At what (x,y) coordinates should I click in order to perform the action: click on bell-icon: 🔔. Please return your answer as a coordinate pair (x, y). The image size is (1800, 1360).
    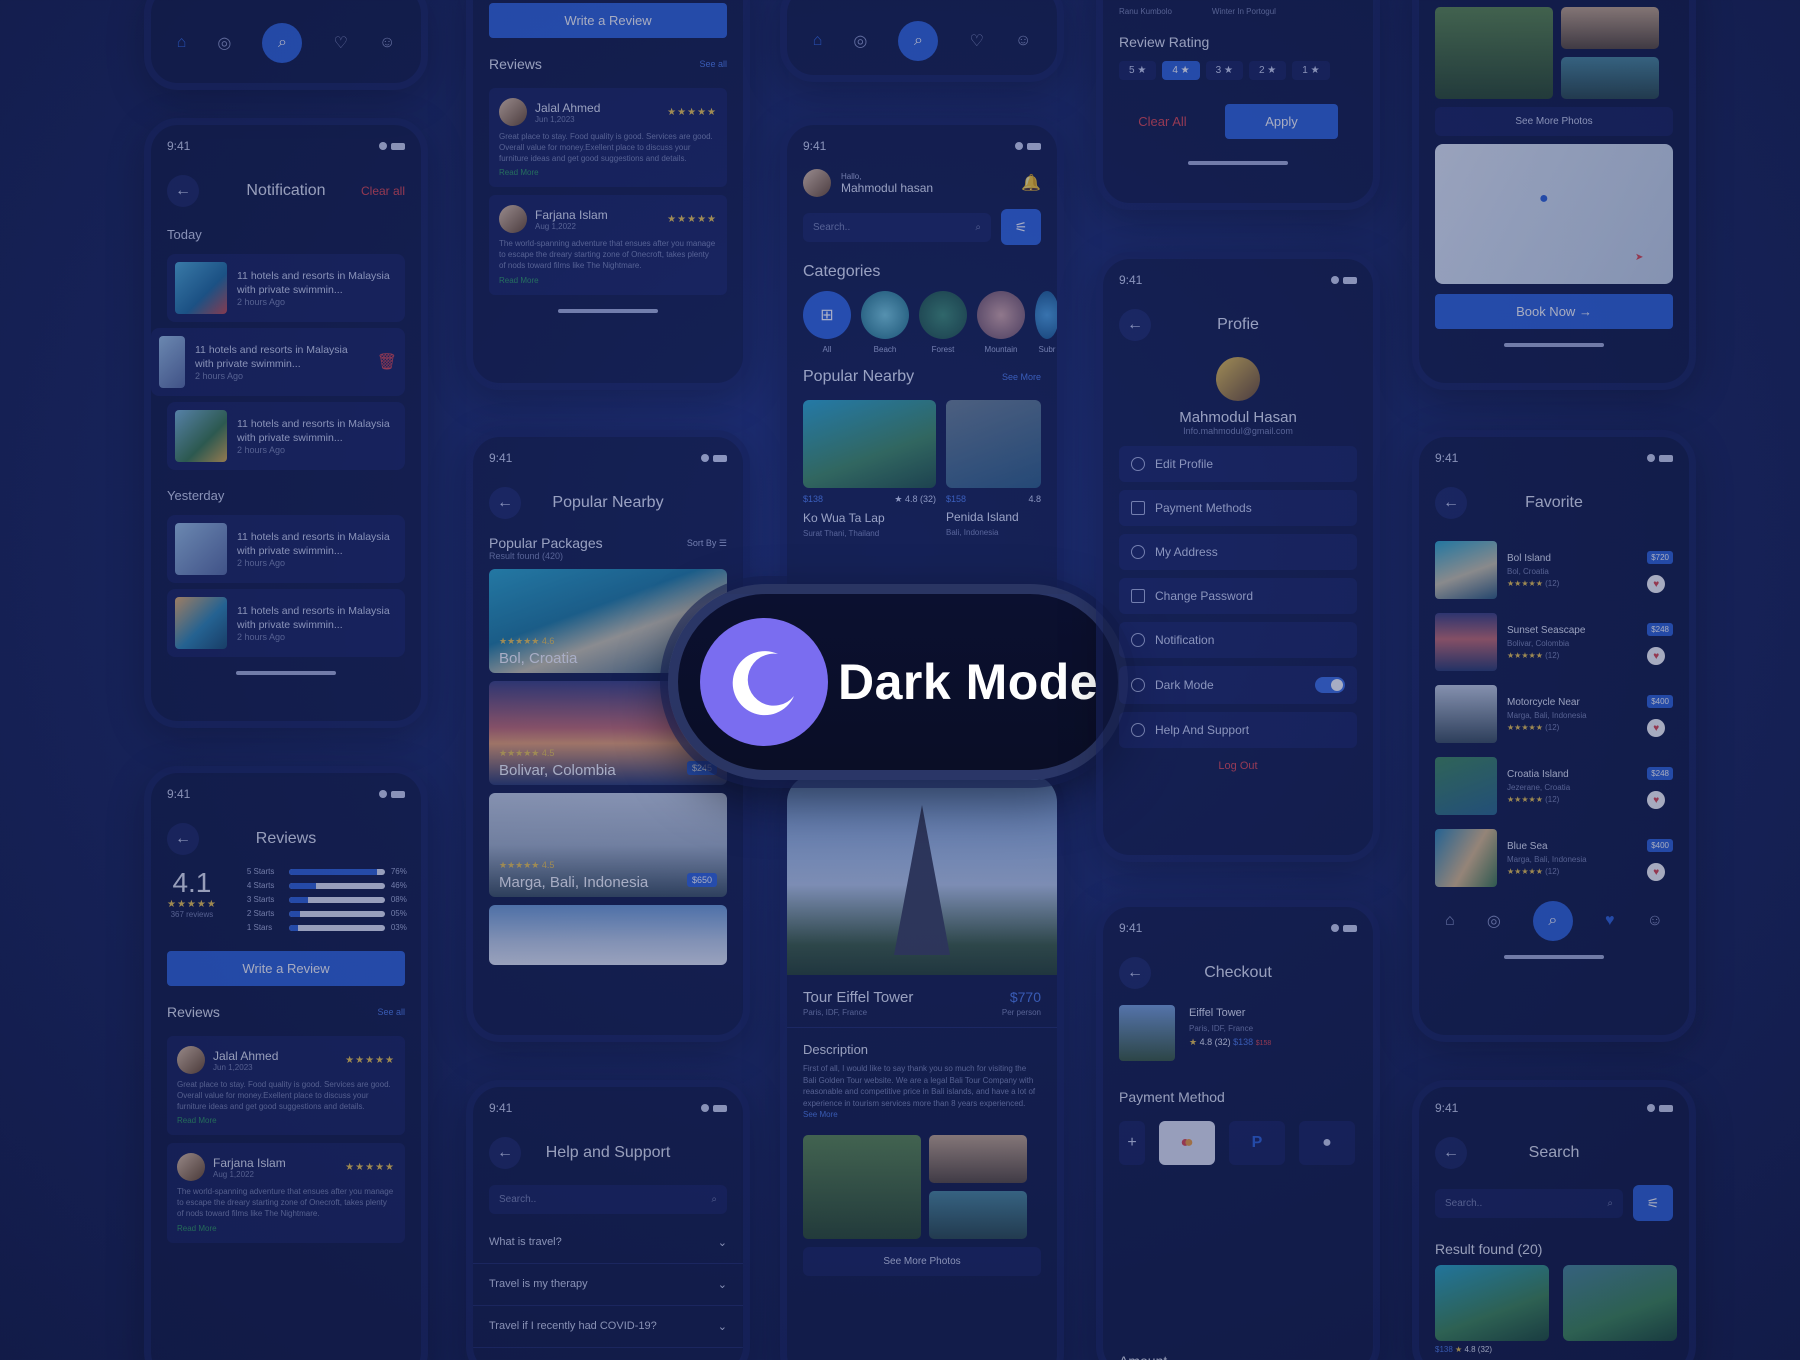
    Looking at the image, I should click on (1031, 183).